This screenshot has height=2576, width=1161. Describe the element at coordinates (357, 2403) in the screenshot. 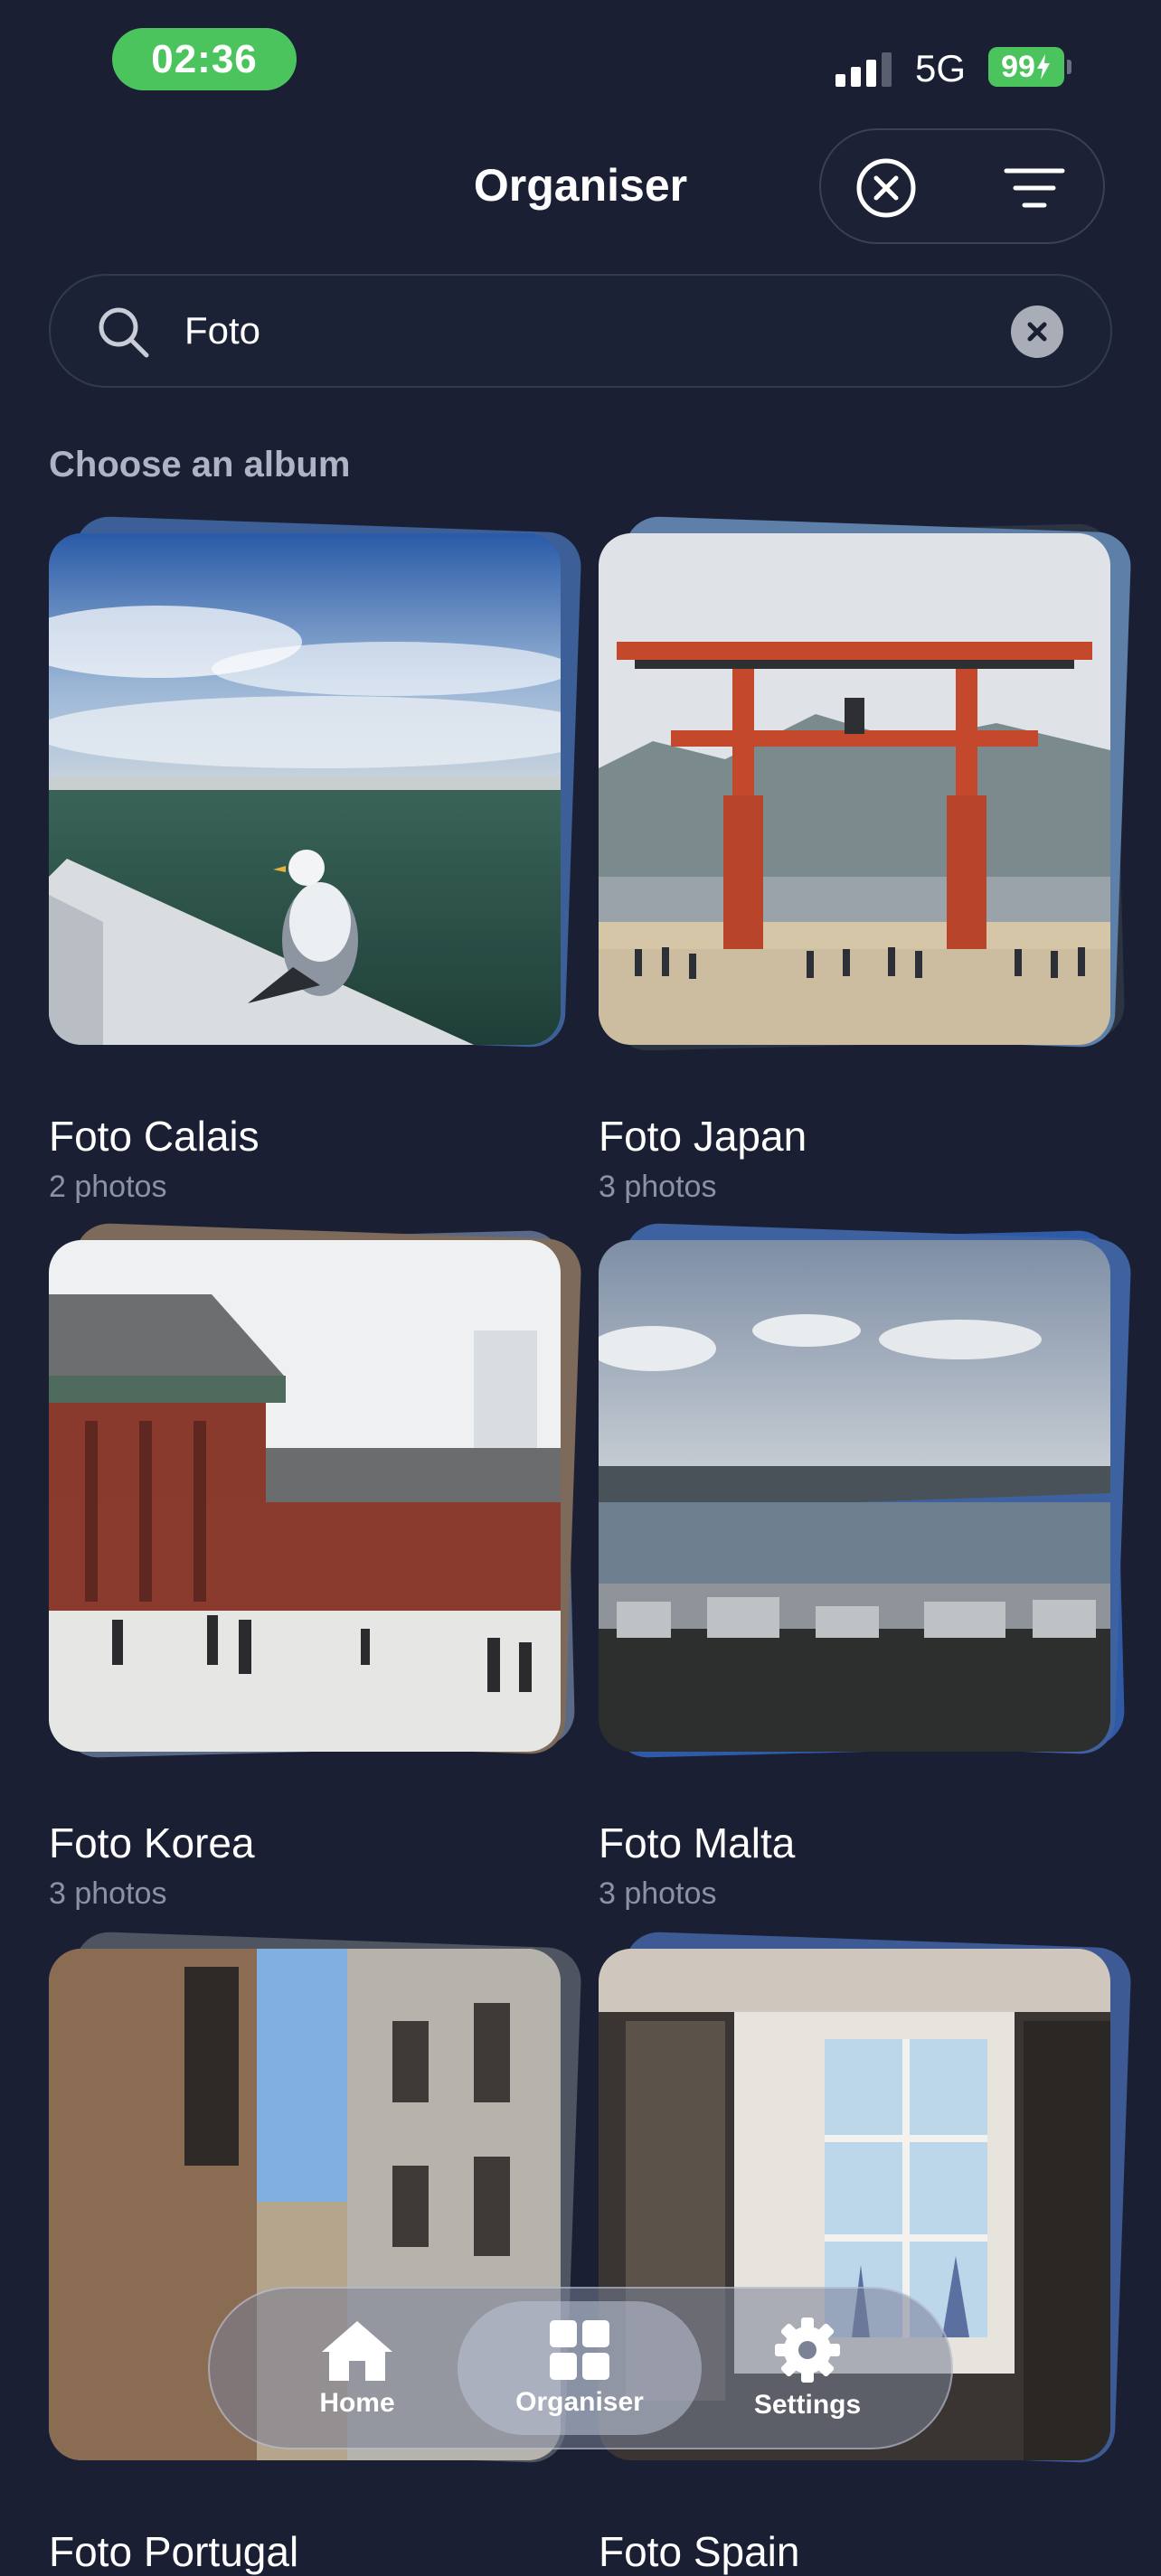

I see `tab-label: Home` at that location.